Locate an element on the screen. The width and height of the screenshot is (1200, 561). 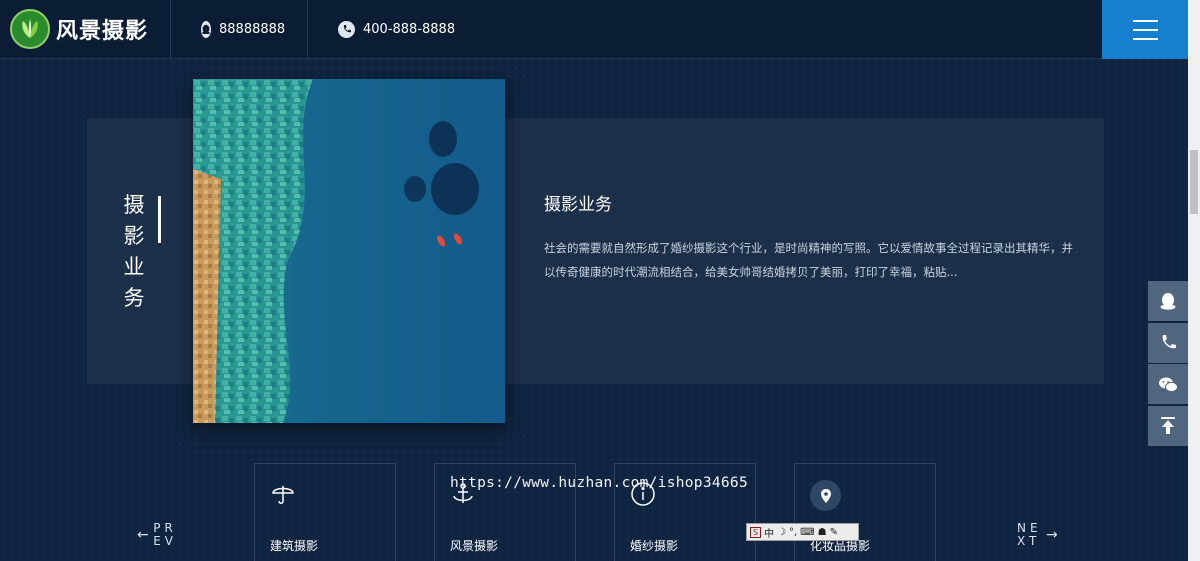
ime-mode: 中 is located at coordinates (769, 532).